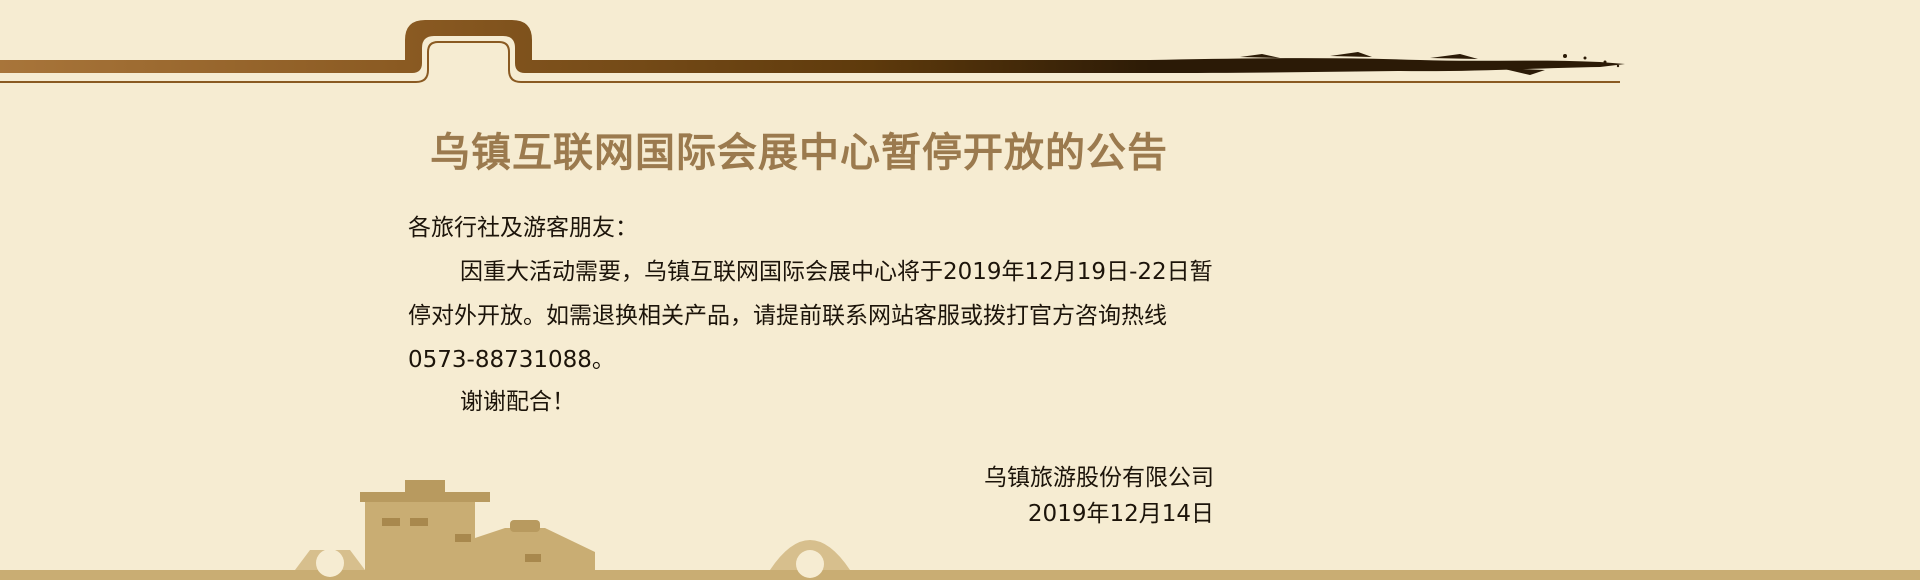 The width and height of the screenshot is (1920, 580). What do you see at coordinates (799, 153) in the screenshot?
I see `notice-title: 乌镇互联网国际会展中心暂停开放的公告` at bounding box center [799, 153].